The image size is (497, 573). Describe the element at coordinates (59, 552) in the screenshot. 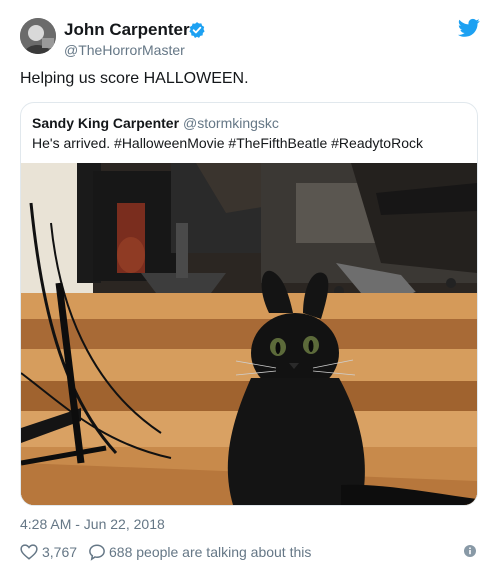

I see `like-count: 3,767` at that location.